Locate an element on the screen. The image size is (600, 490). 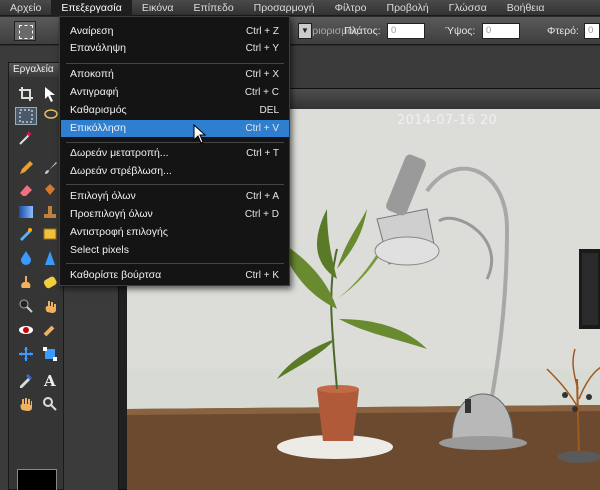
width-field: 0 is located at coordinates (406, 31).